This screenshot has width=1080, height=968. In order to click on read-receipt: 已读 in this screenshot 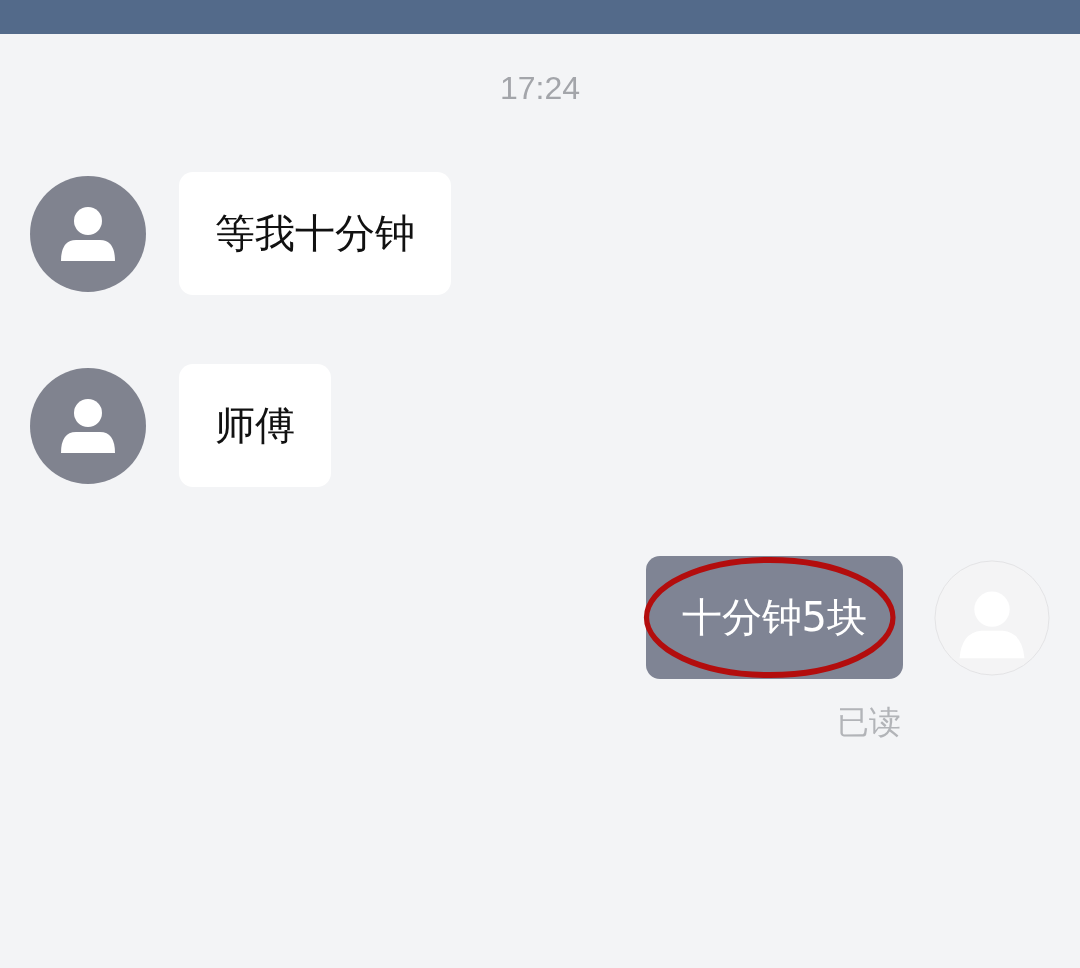, I will do `click(869, 722)`.